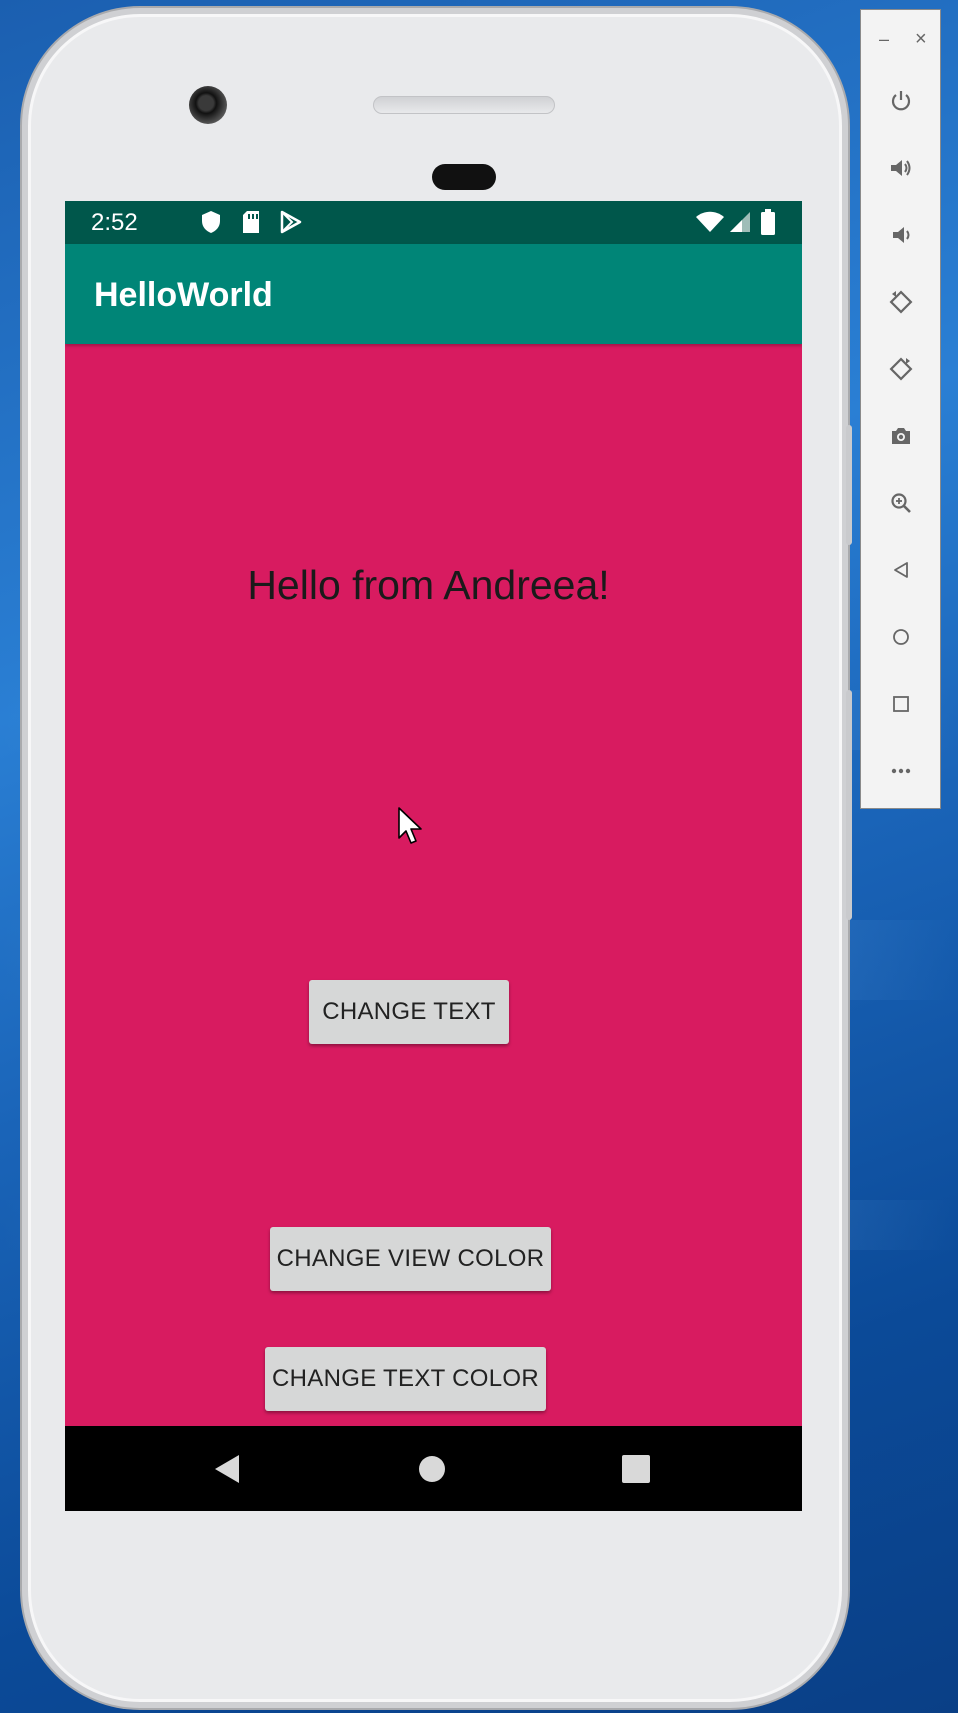  I want to click on mouse-cursor-icon, so click(410, 825).